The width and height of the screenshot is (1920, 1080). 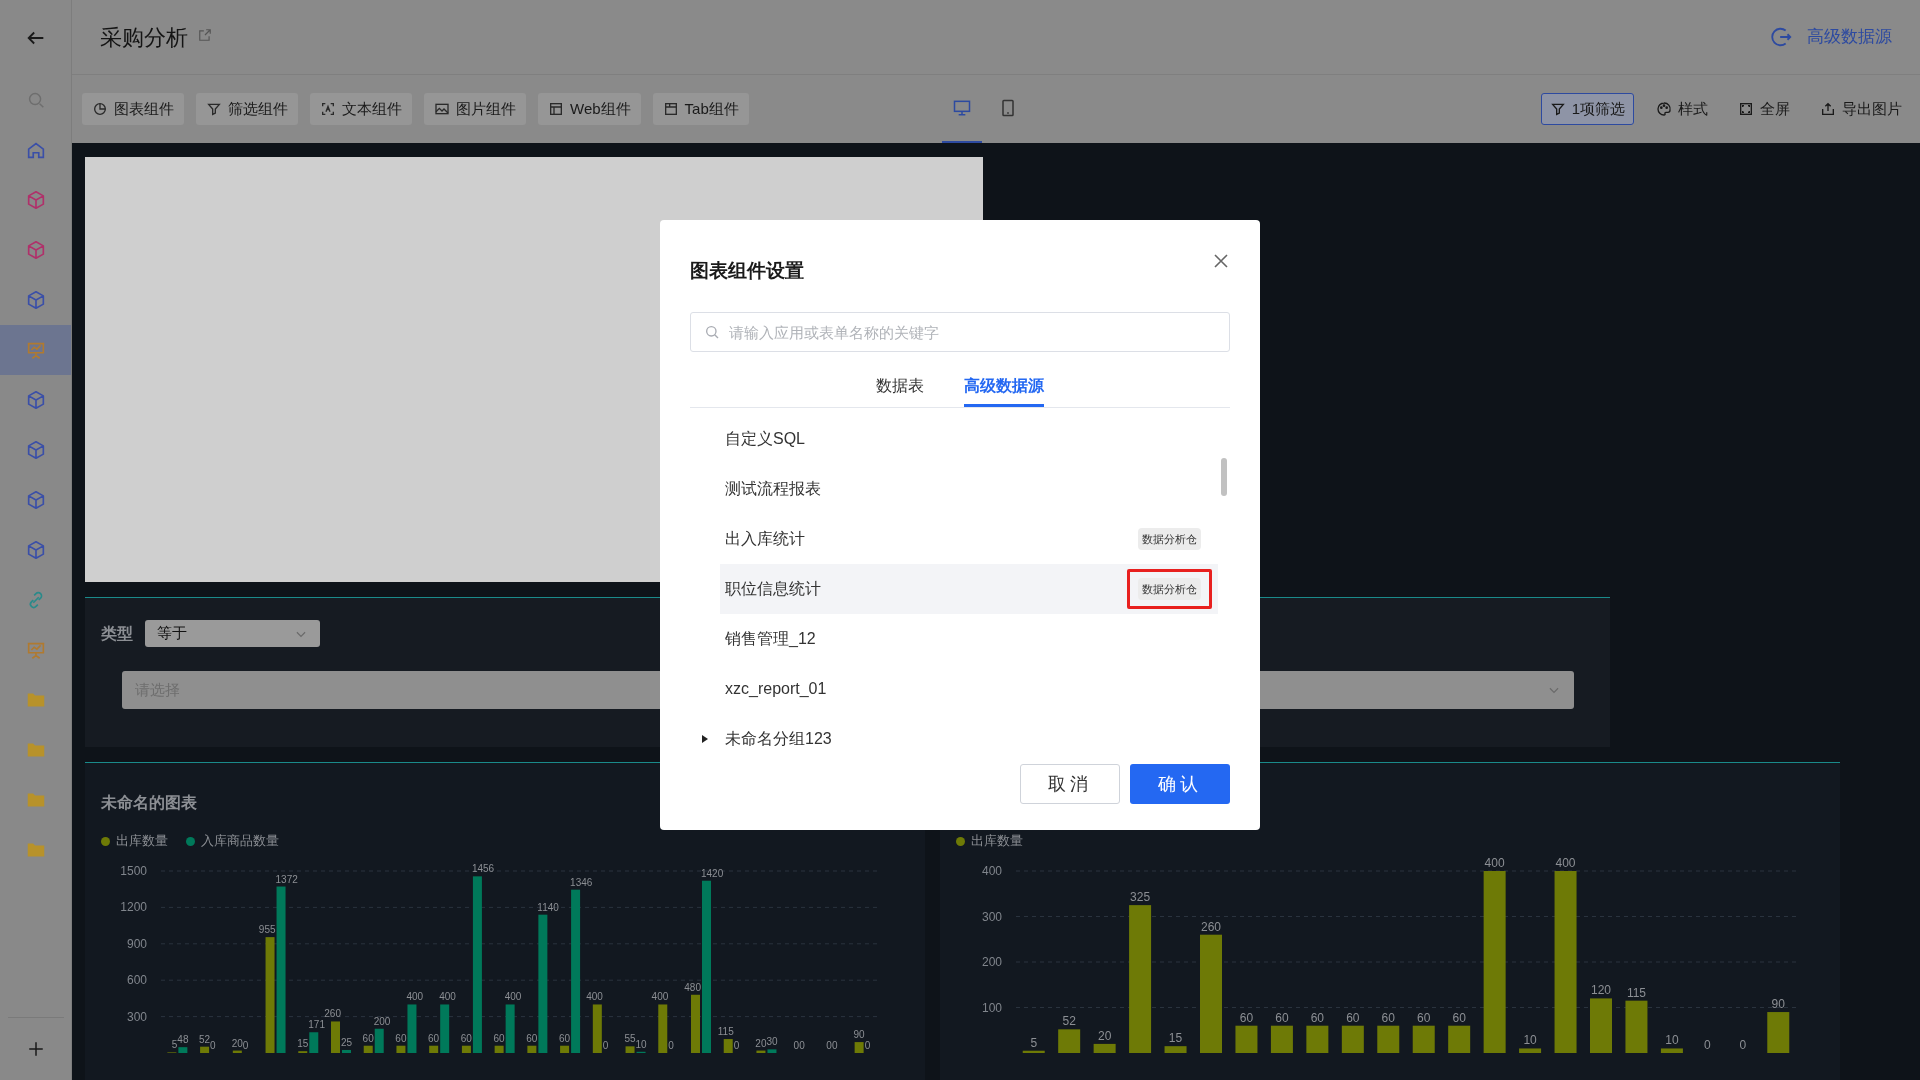 What do you see at coordinates (483, 869) in the screenshot?
I see `data-label: 1456` at bounding box center [483, 869].